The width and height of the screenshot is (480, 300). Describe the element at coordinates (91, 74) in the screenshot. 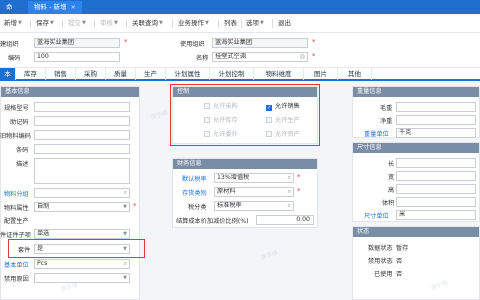

I see `tab-purchase: 采购` at that location.